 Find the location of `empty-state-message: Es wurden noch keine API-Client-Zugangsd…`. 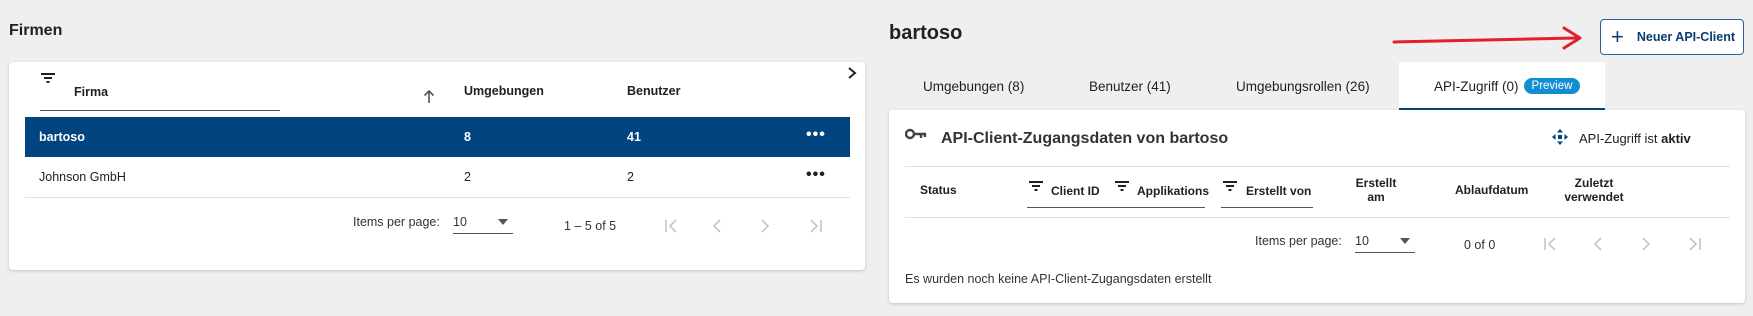

empty-state-message: Es wurden noch keine API-Client-Zugangsd… is located at coordinates (1058, 279).